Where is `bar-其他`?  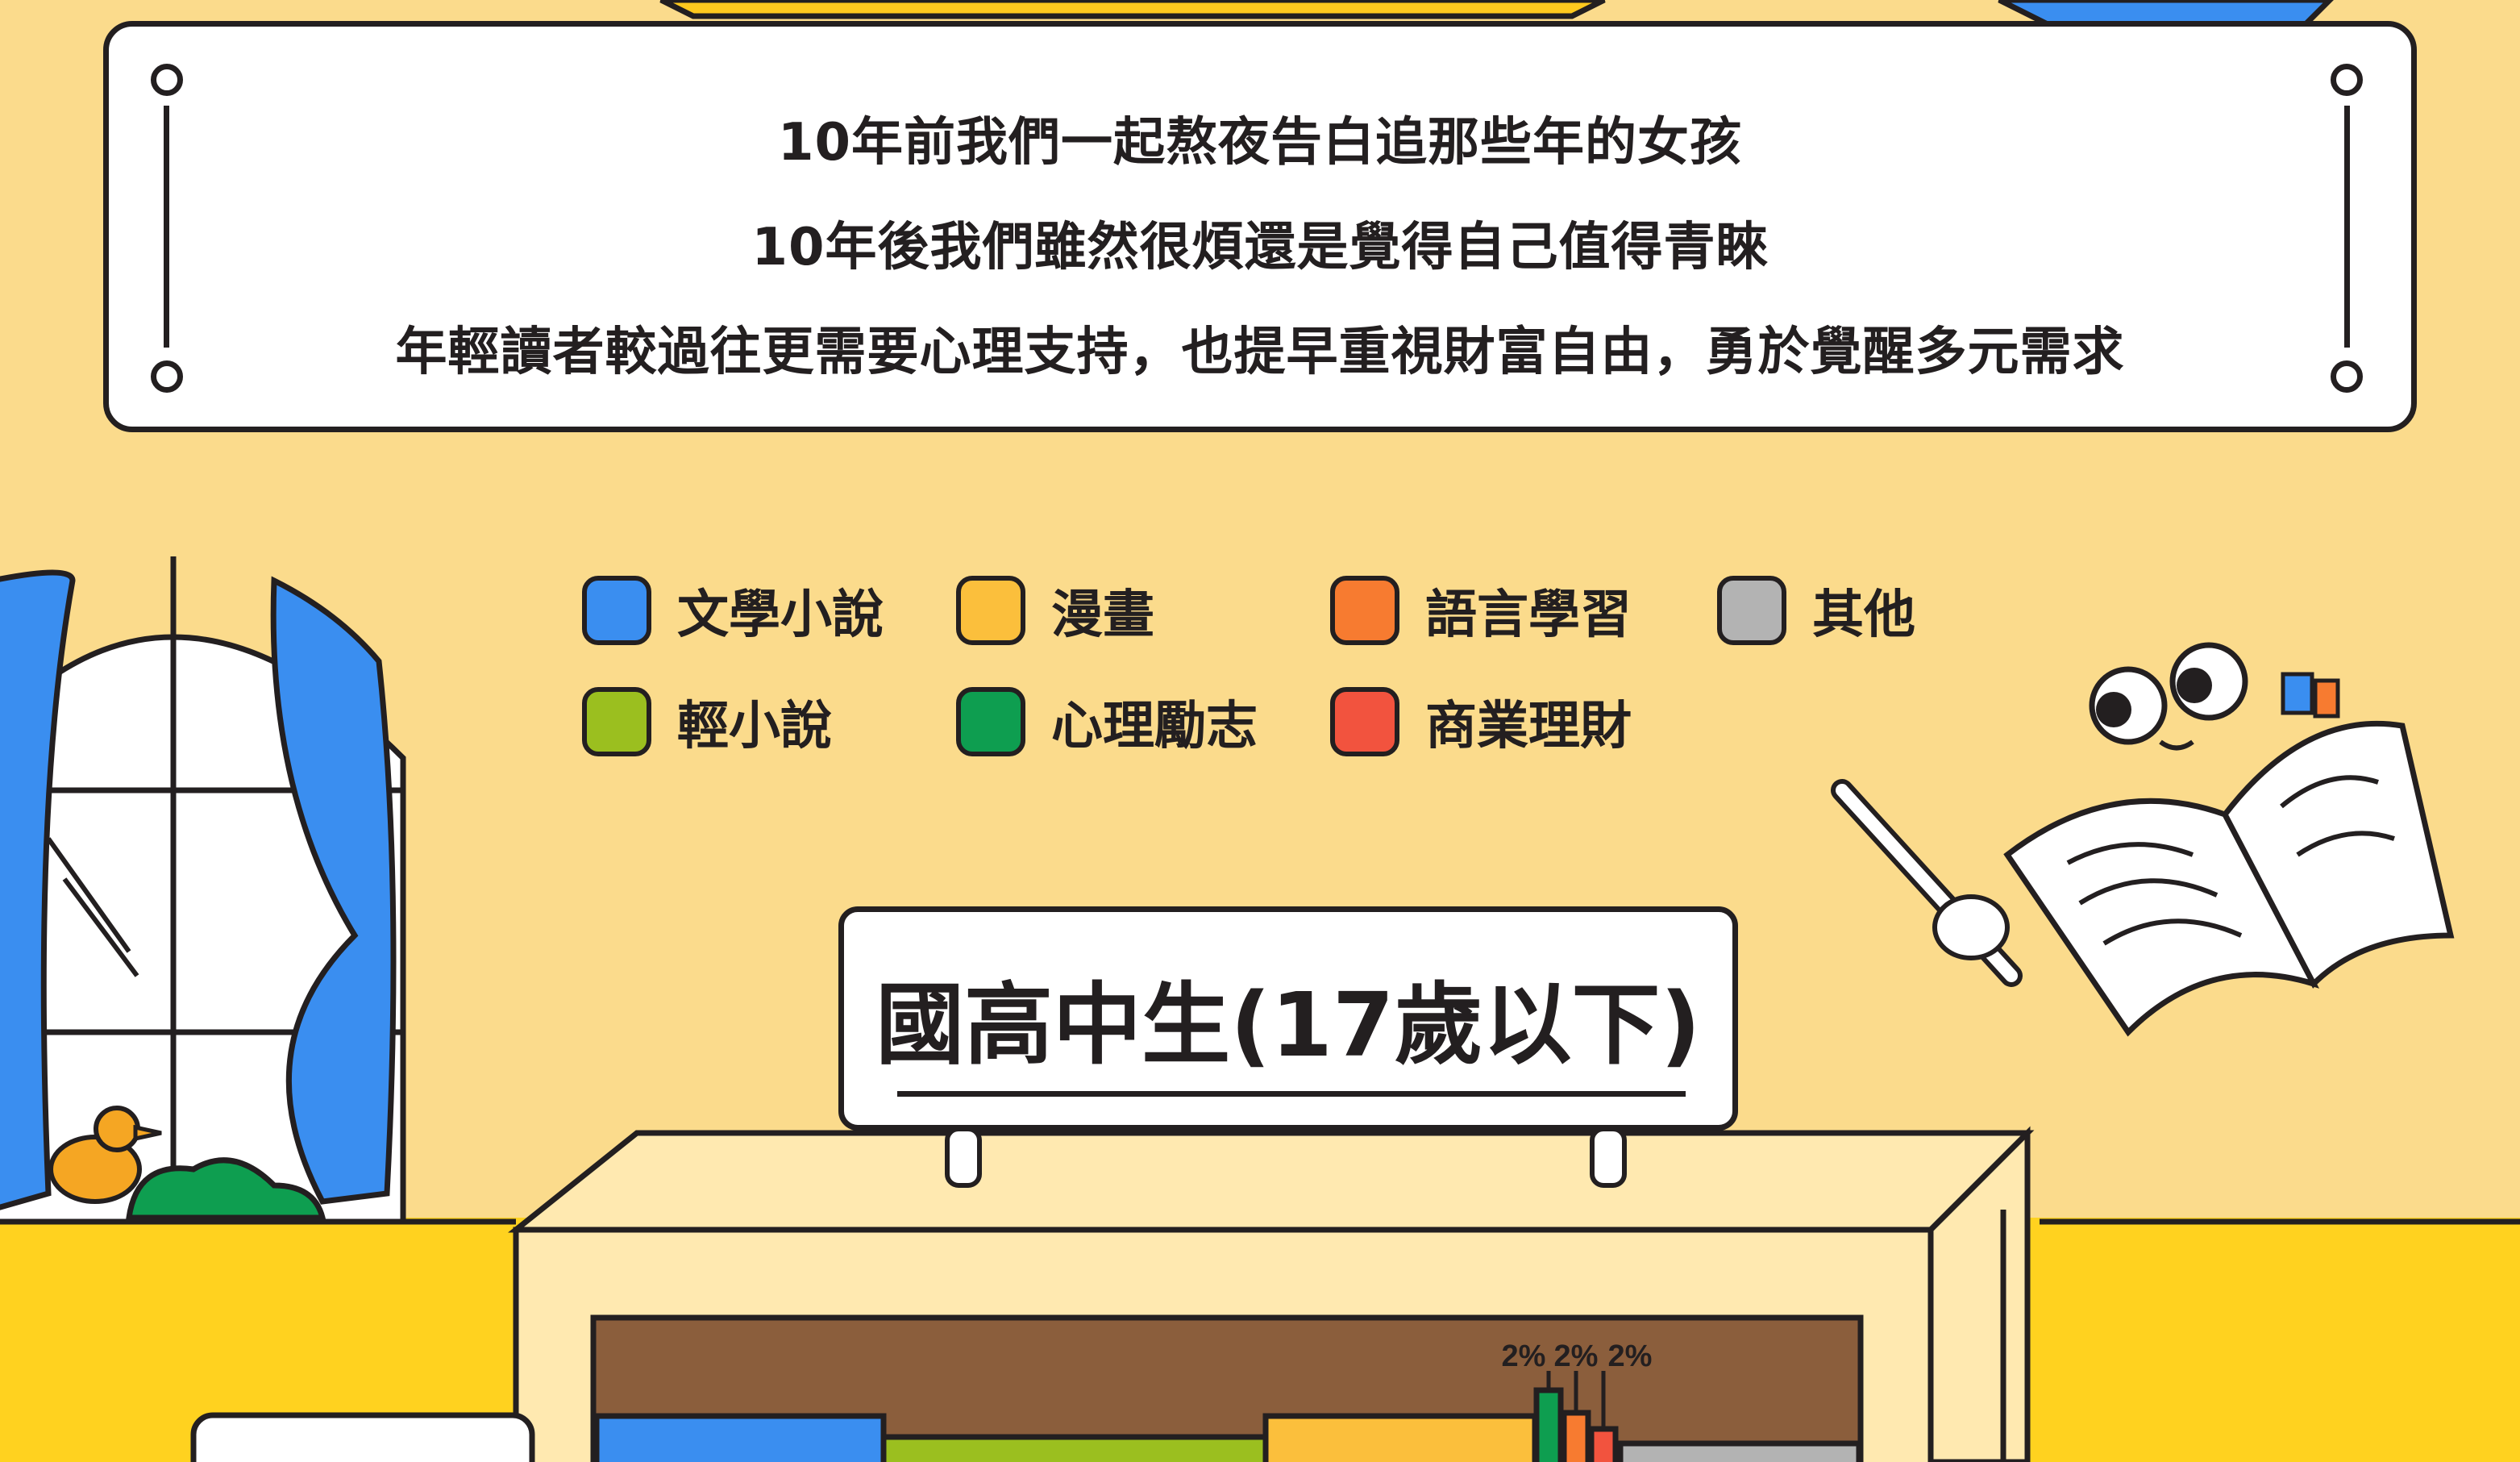
bar-其他 is located at coordinates (1739, 1451).